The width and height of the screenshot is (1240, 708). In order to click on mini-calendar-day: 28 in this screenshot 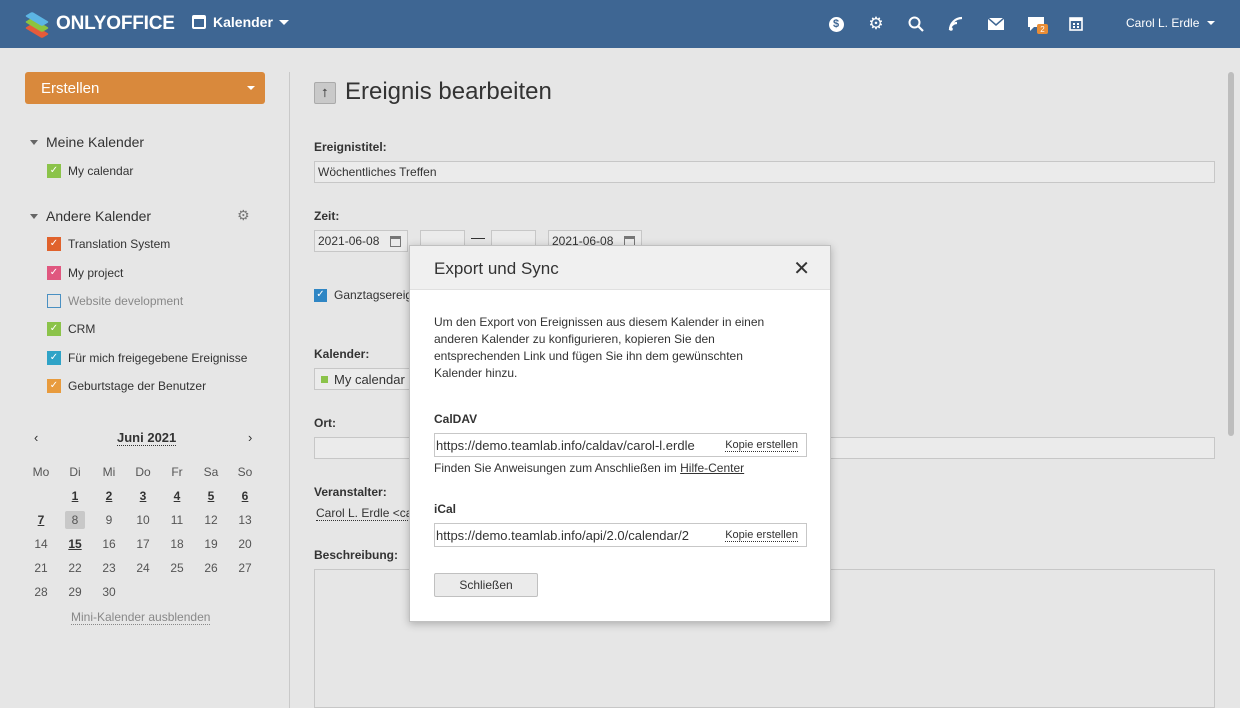, I will do `click(41, 592)`.